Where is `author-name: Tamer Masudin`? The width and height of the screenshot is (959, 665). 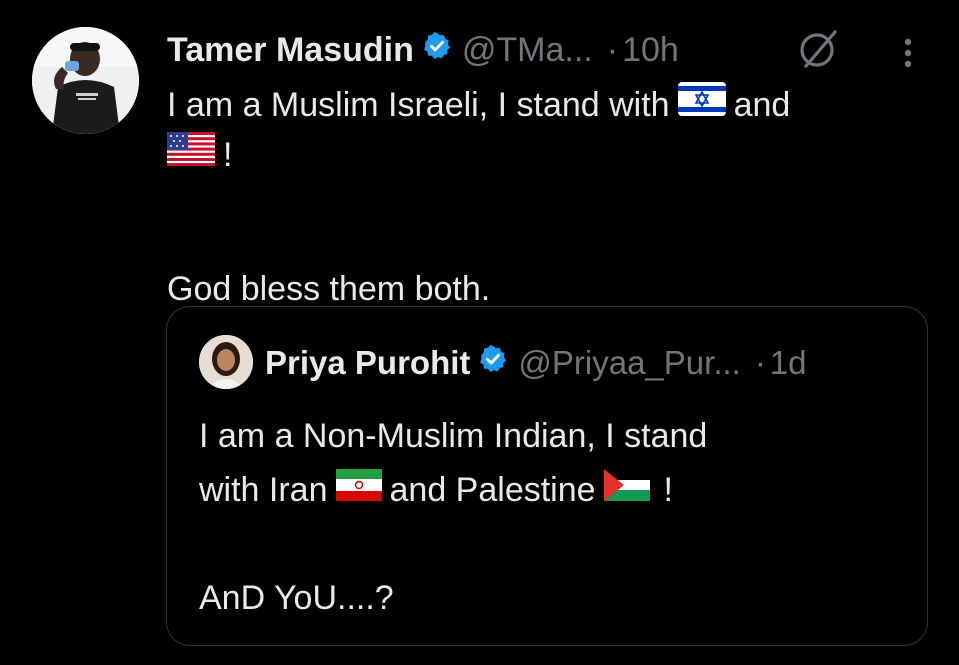
author-name: Tamer Masudin is located at coordinates (290, 50).